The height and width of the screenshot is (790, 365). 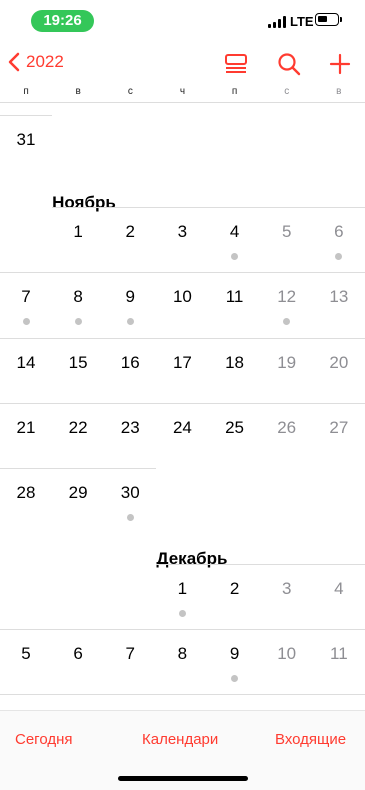 I want to click on weekday-header: пвсчпсв, so click(x=182, y=94).